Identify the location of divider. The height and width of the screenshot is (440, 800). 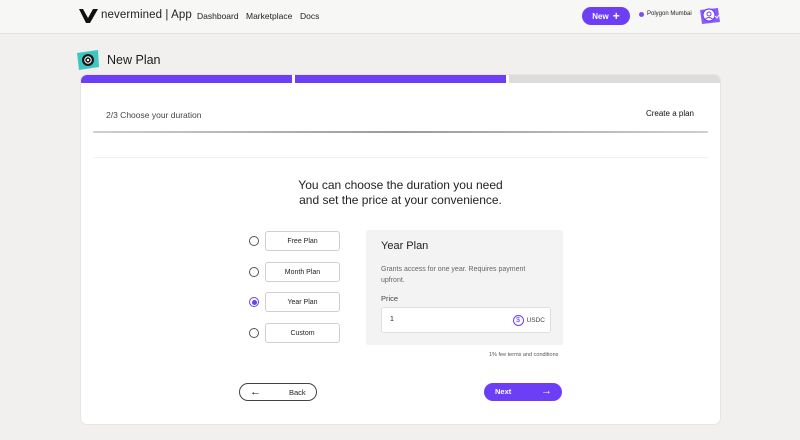
(400, 132).